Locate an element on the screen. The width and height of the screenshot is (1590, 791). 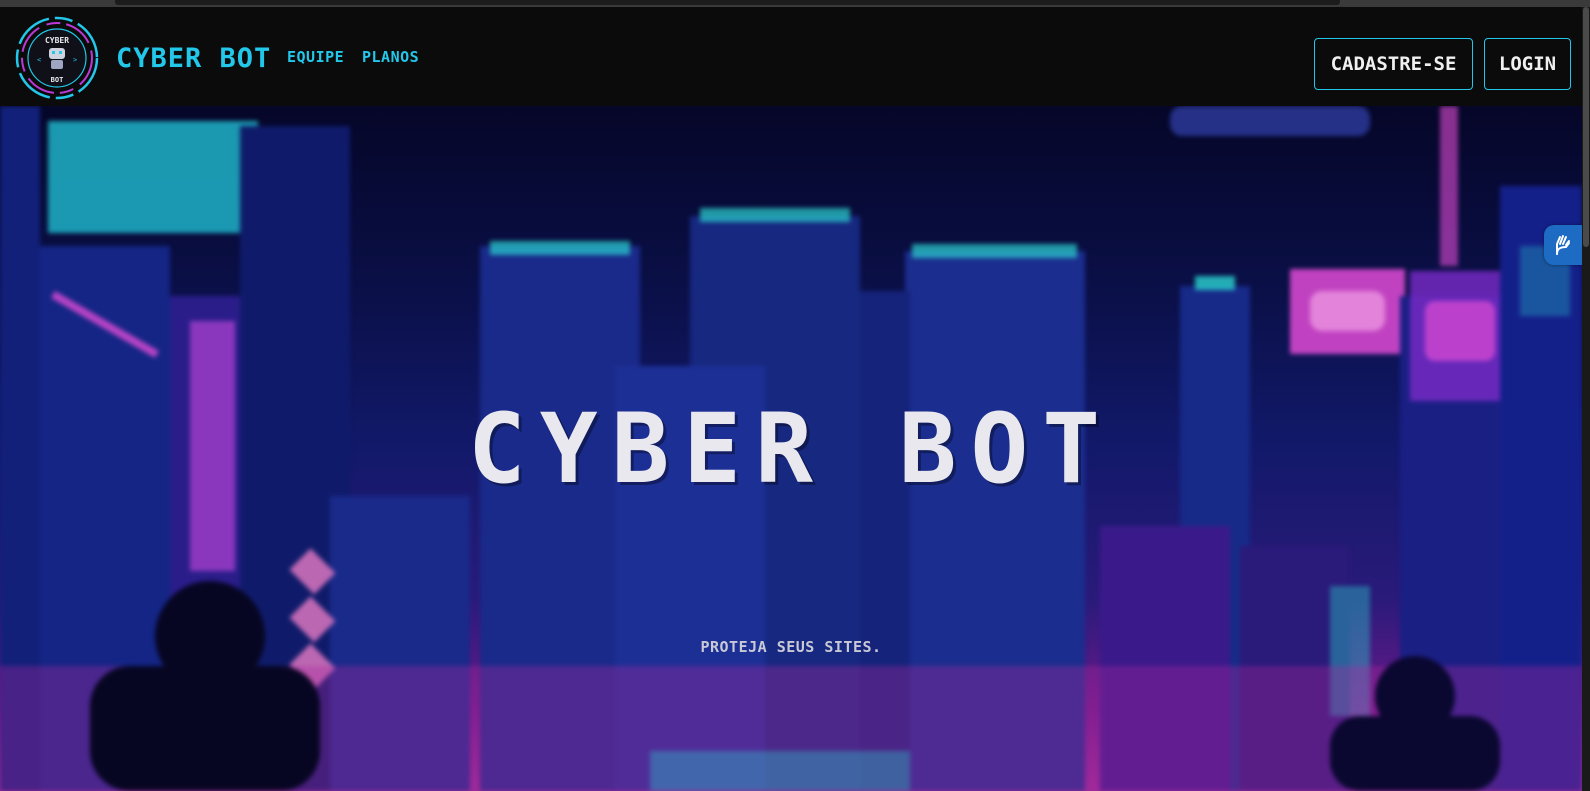
browser-tab-strip is located at coordinates (795, 3).